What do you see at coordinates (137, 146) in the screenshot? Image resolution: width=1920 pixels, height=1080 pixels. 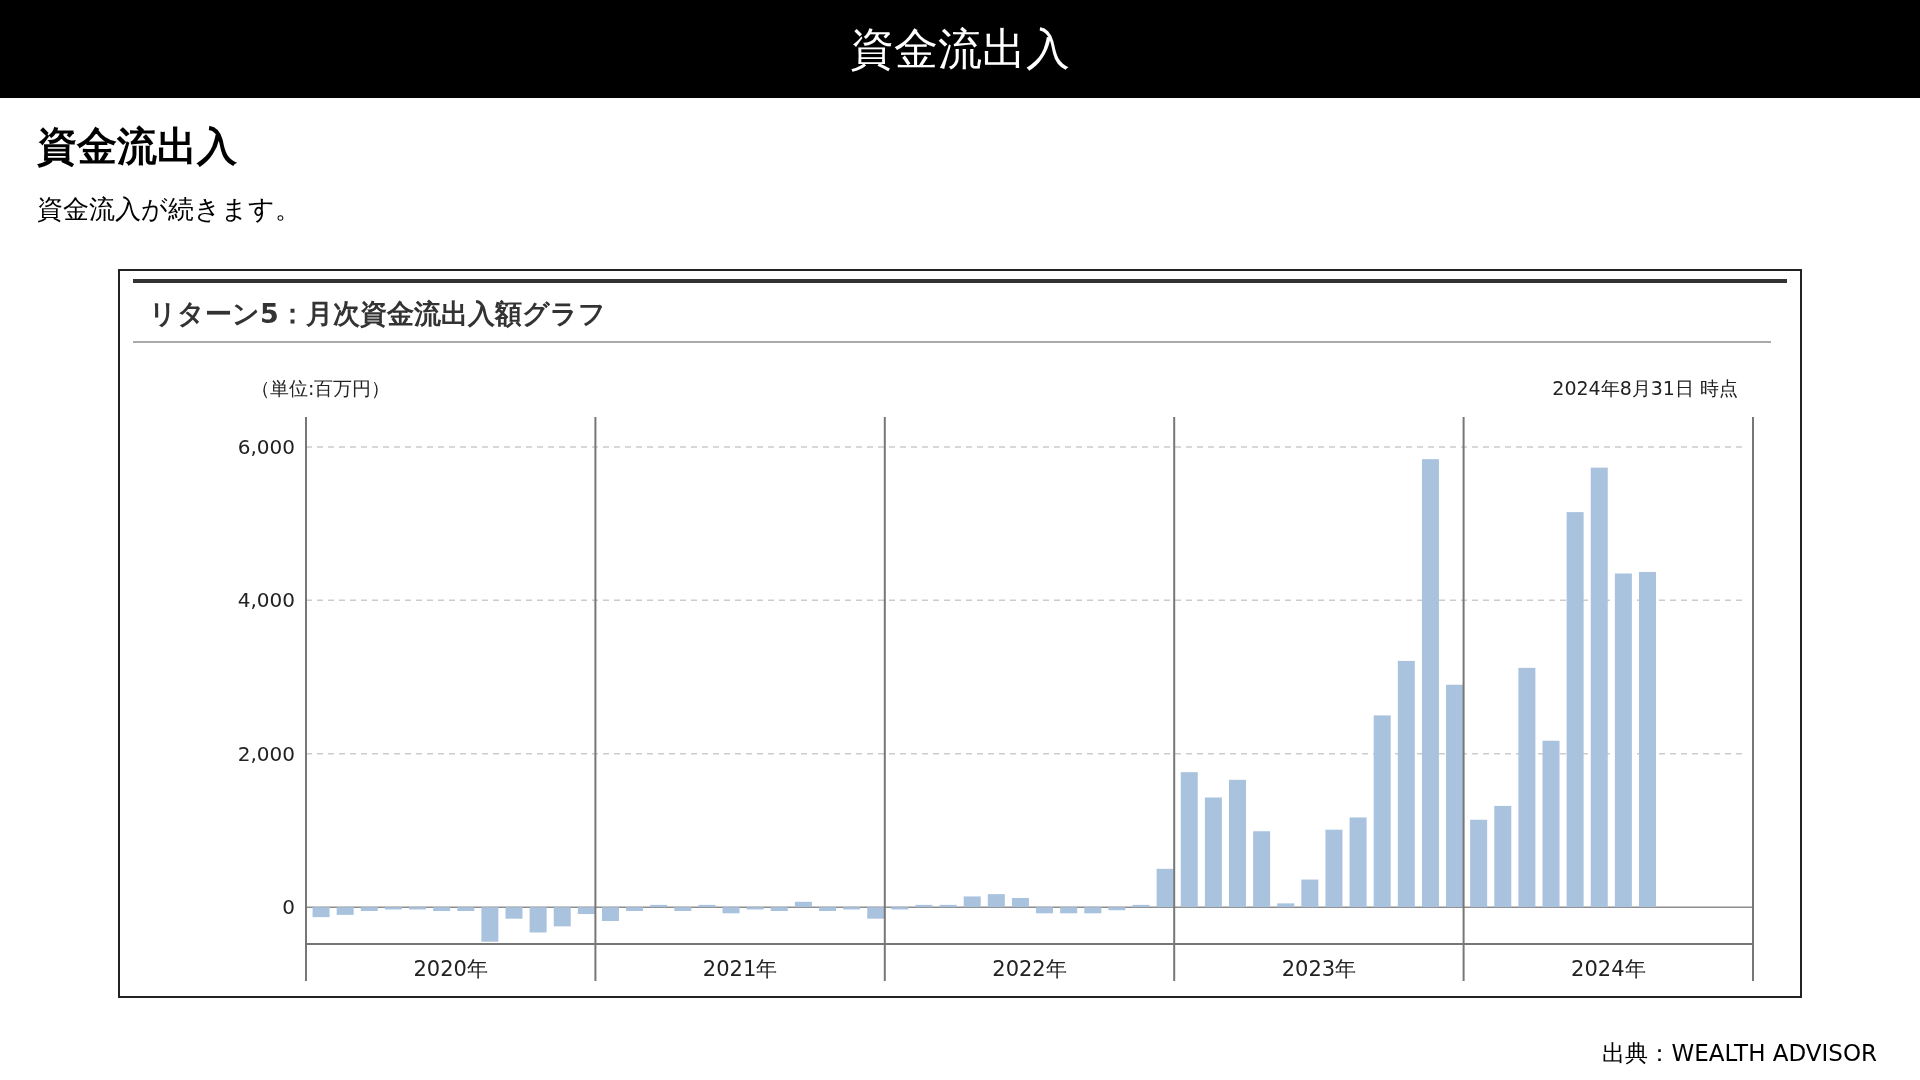 I see `section-heading: 資金流出入` at bounding box center [137, 146].